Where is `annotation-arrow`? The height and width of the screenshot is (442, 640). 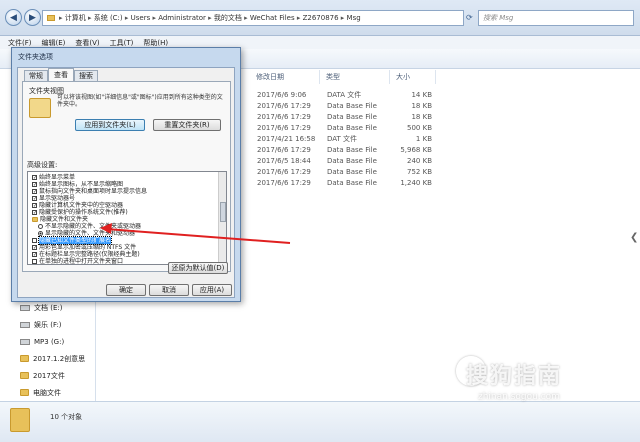 annotation-arrow is located at coordinates (195, 233).